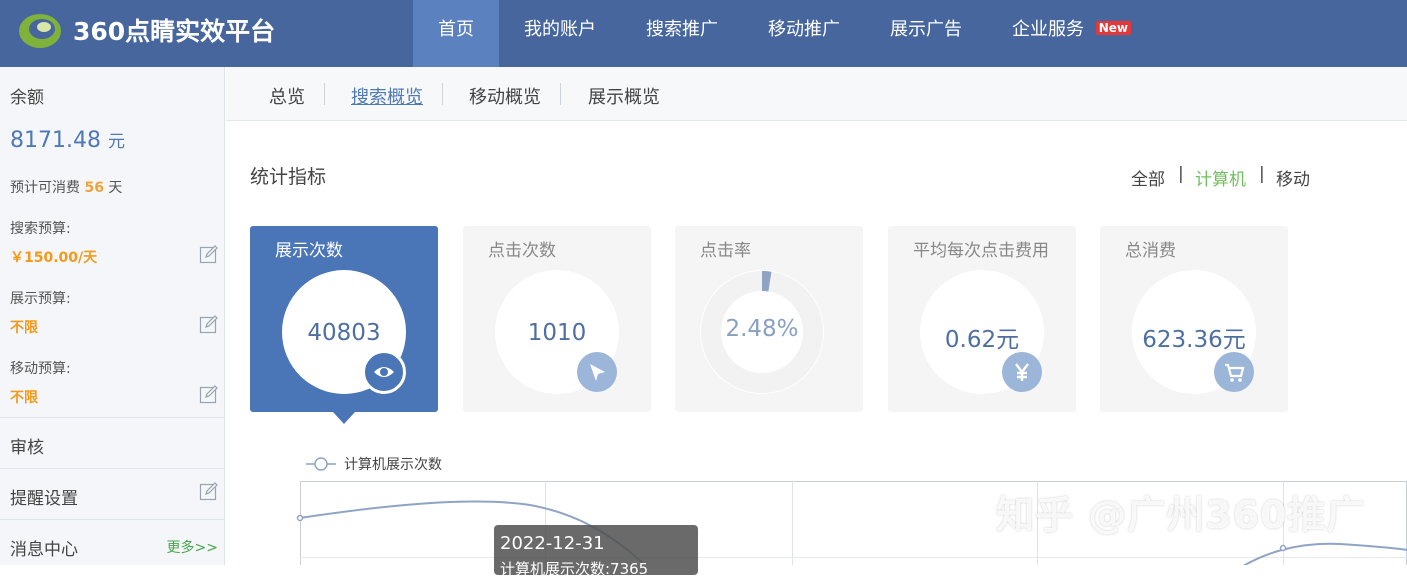  Describe the element at coordinates (552, 543) in the screenshot. I see `tooltip-date: 2022-12-31` at that location.